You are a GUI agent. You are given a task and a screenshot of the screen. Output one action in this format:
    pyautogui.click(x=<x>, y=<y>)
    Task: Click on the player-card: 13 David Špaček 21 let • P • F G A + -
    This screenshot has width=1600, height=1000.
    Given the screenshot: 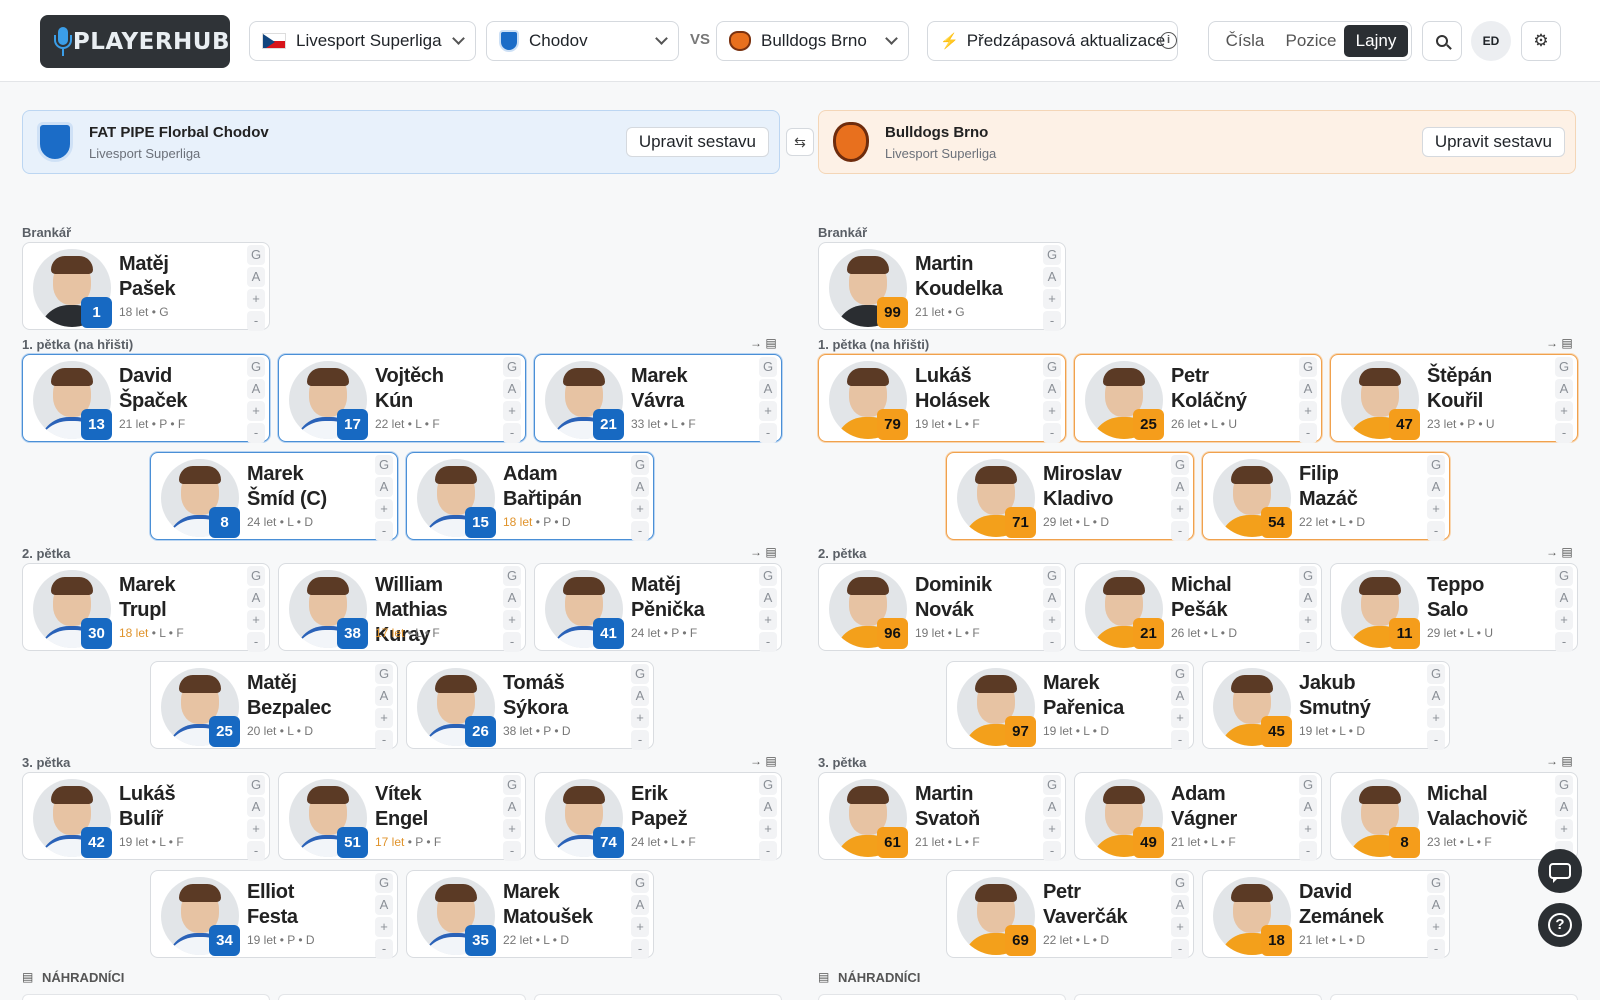 What is the action you would take?
    pyautogui.click(x=146, y=398)
    